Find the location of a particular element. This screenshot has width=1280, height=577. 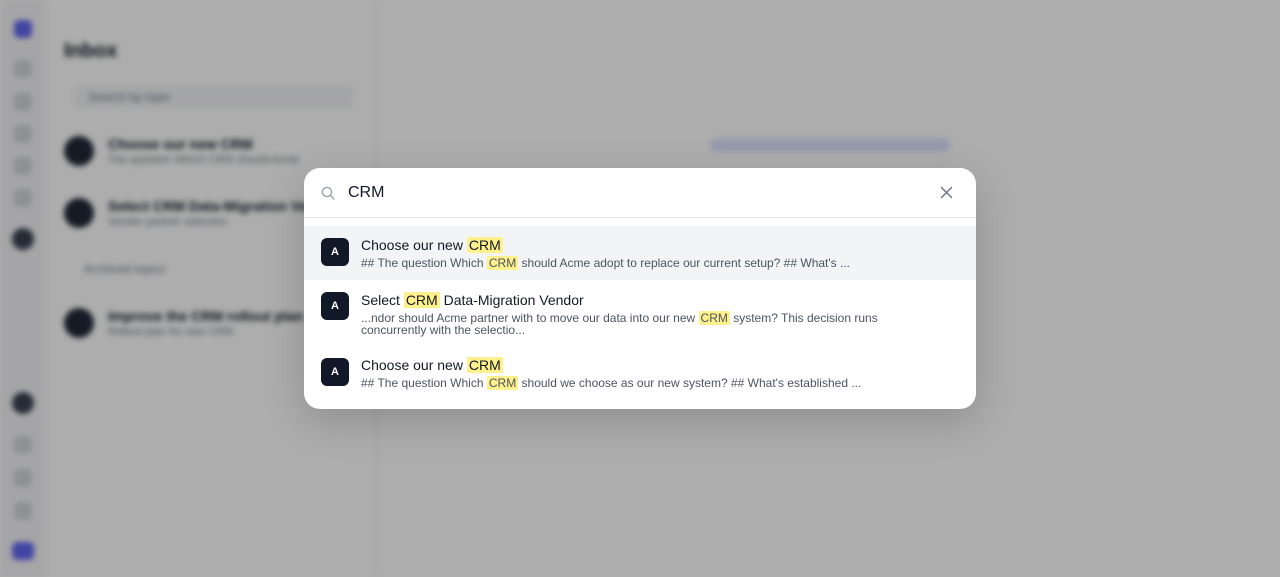

search-bar is located at coordinates (640, 193).